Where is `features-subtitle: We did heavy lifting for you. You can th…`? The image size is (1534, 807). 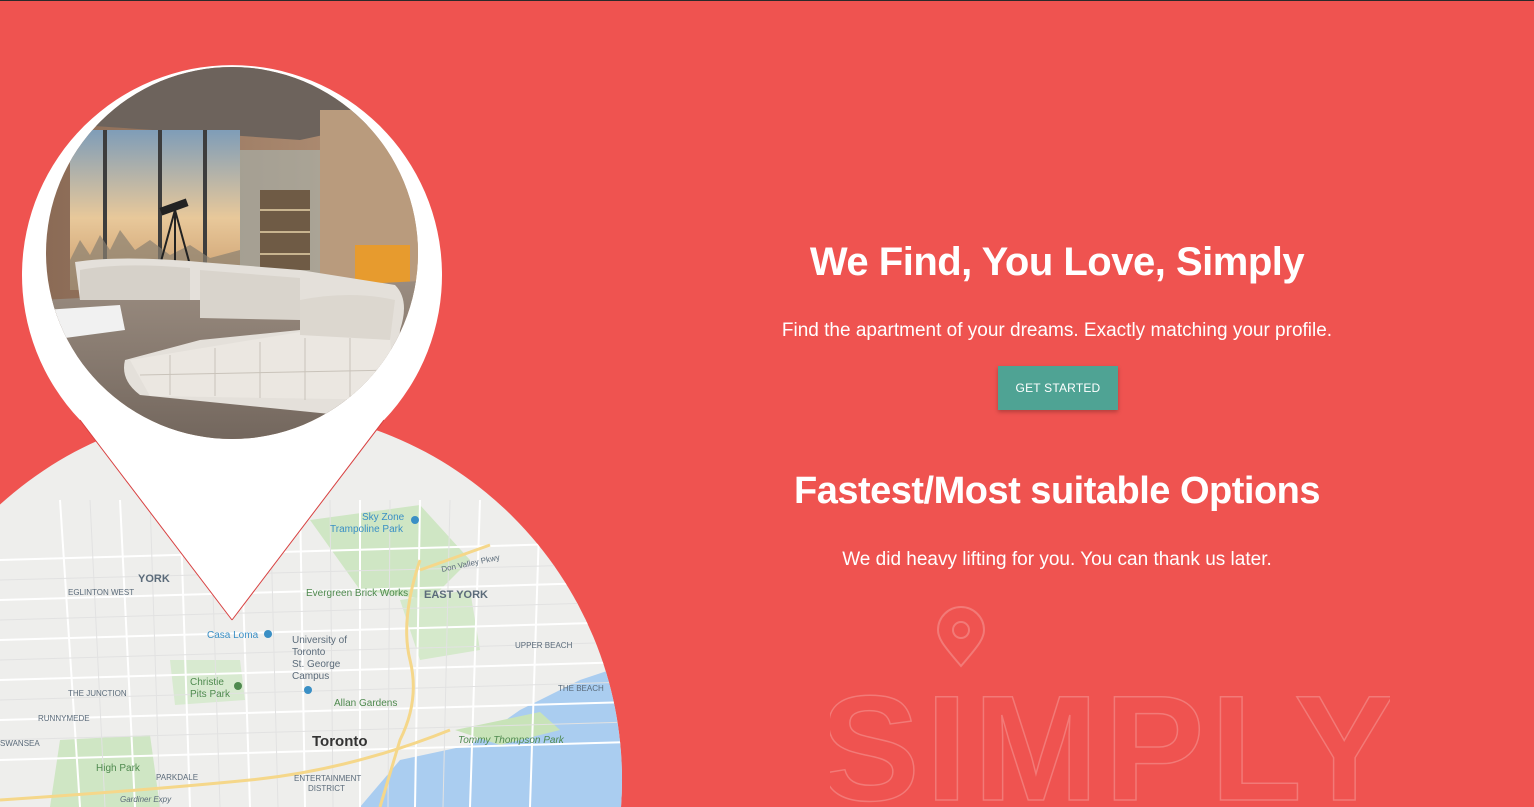 features-subtitle: We did heavy lifting for you. You can th… is located at coordinates (1057, 559).